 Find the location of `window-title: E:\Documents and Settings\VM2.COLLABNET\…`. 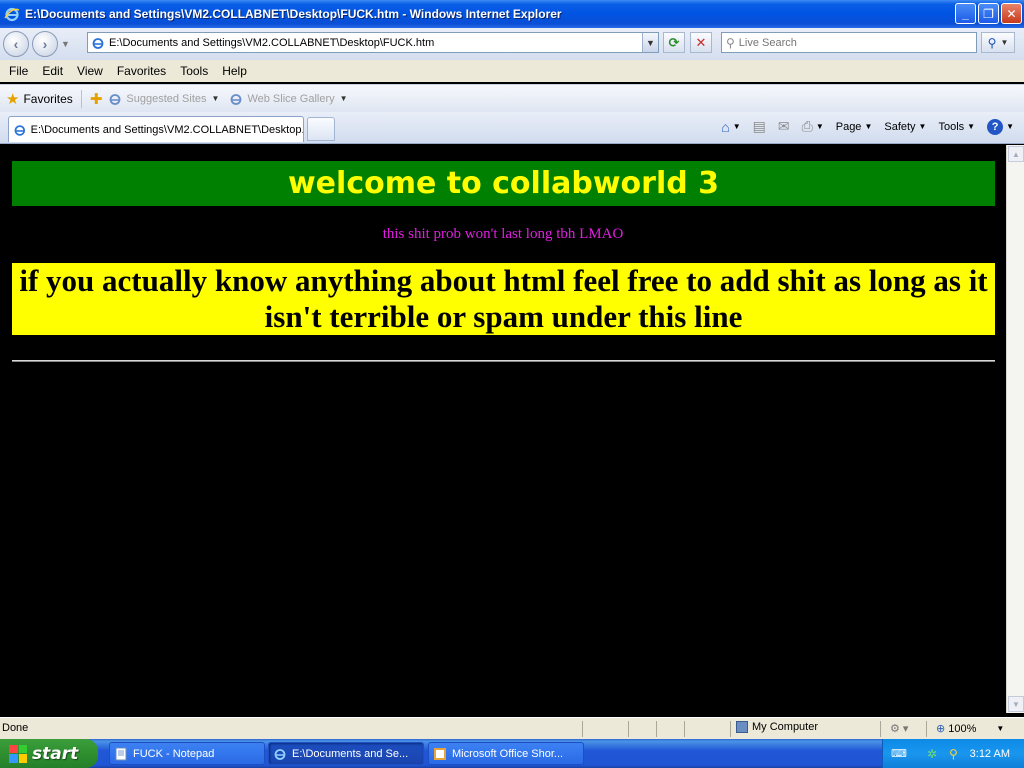

window-title: E:\Documents and Settings\VM2.COLLABNET\… is located at coordinates (293, 14).